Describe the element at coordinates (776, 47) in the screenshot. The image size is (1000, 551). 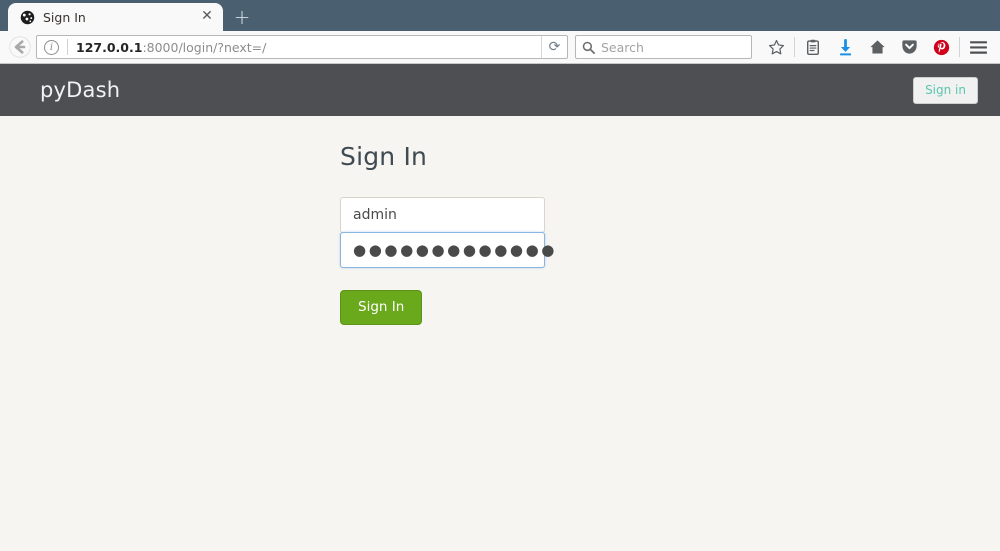
I see `bookmark-star-icon` at that location.